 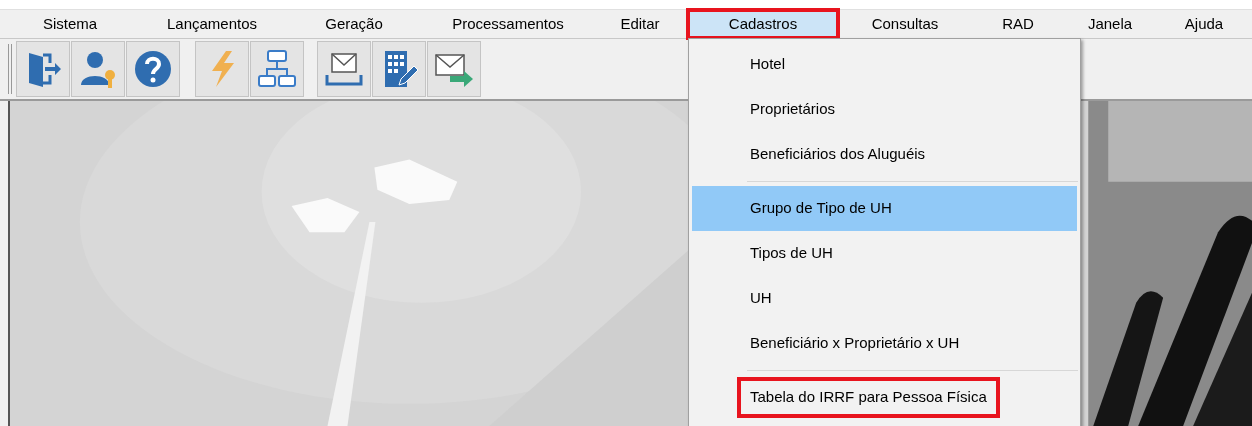 What do you see at coordinates (1204, 24) in the screenshot?
I see `menu-item: Ajuda` at bounding box center [1204, 24].